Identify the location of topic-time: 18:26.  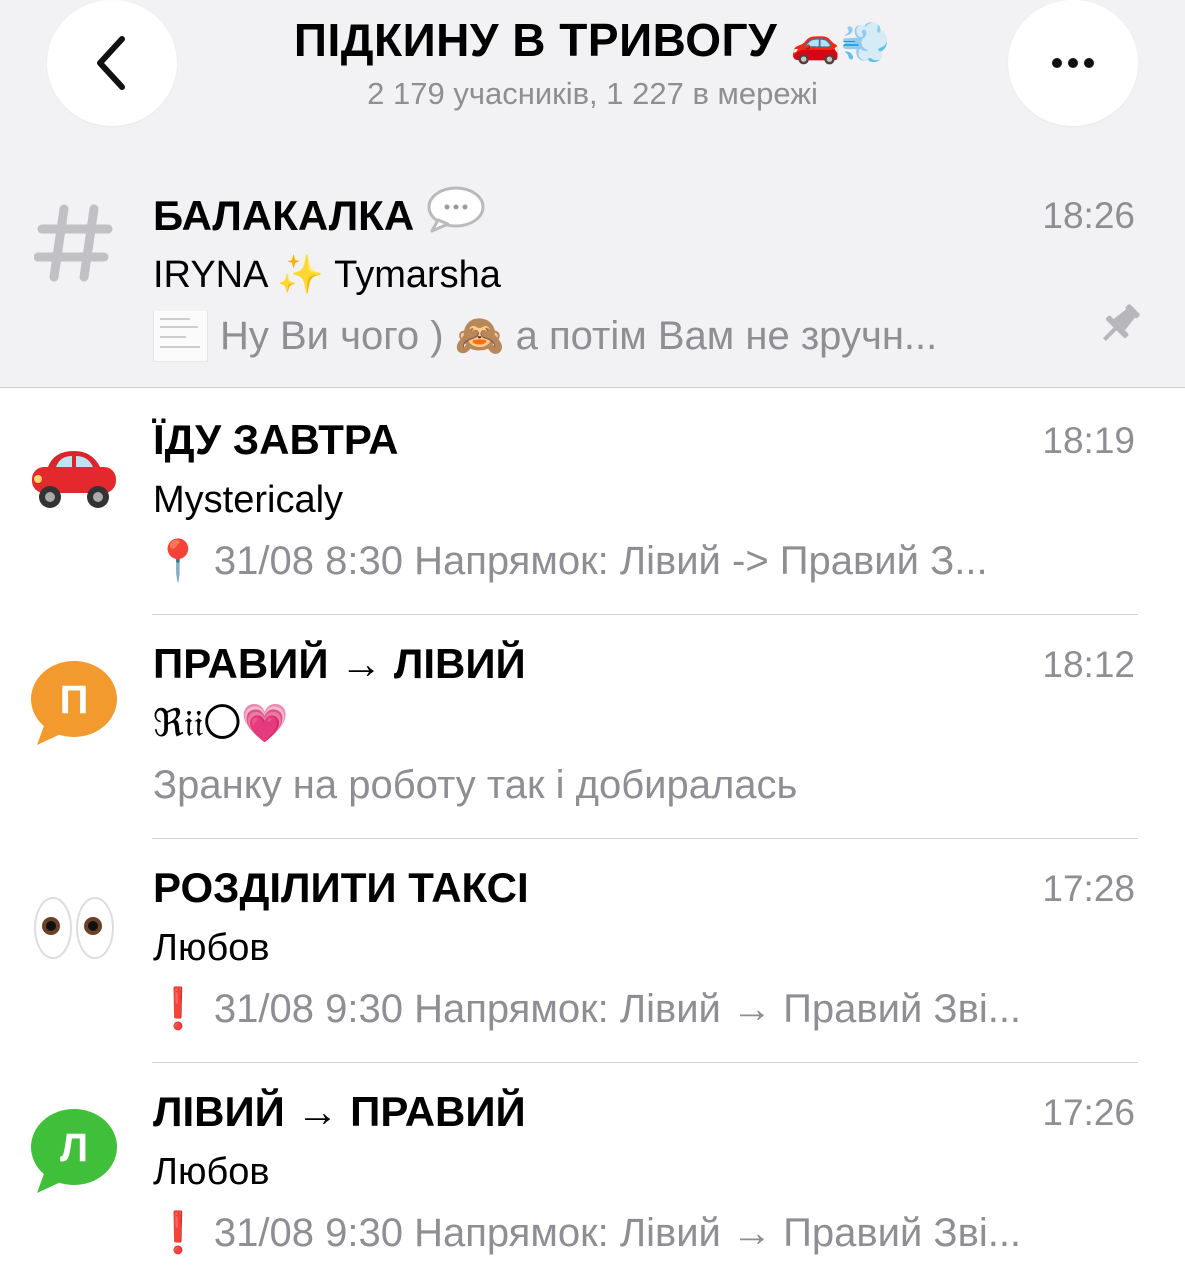
(1088, 215).